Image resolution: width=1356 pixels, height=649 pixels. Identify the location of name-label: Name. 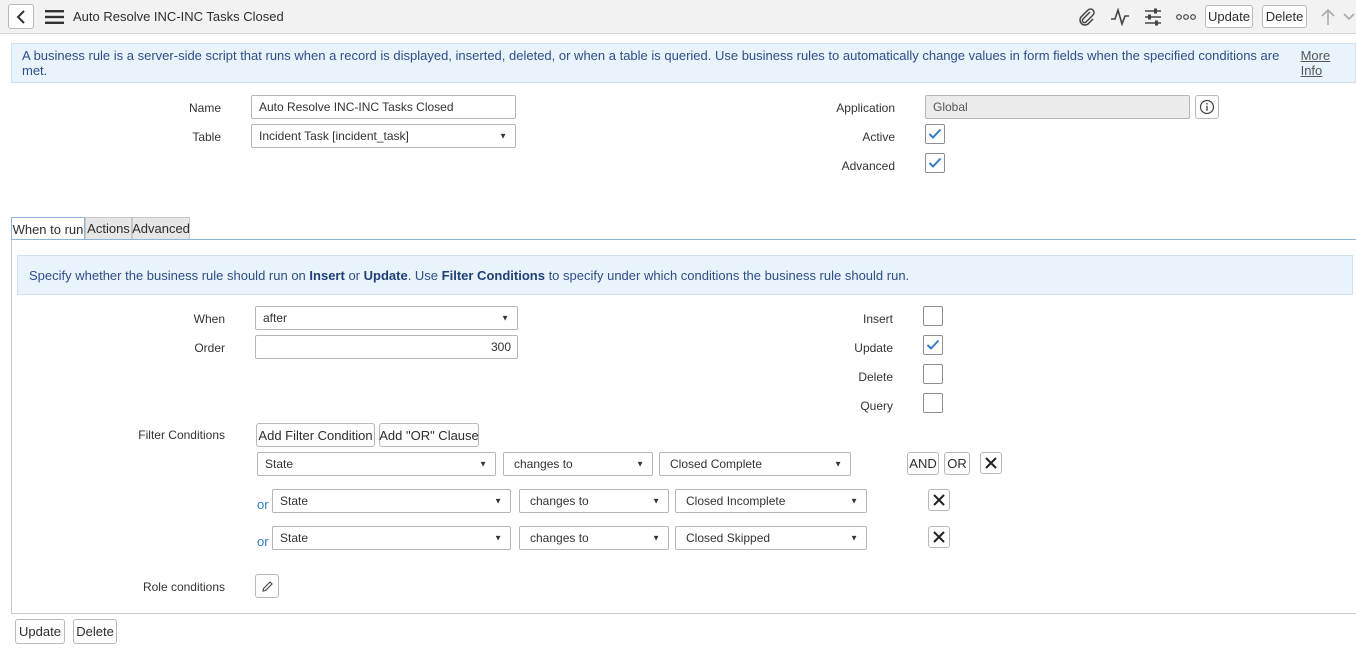
(204, 108).